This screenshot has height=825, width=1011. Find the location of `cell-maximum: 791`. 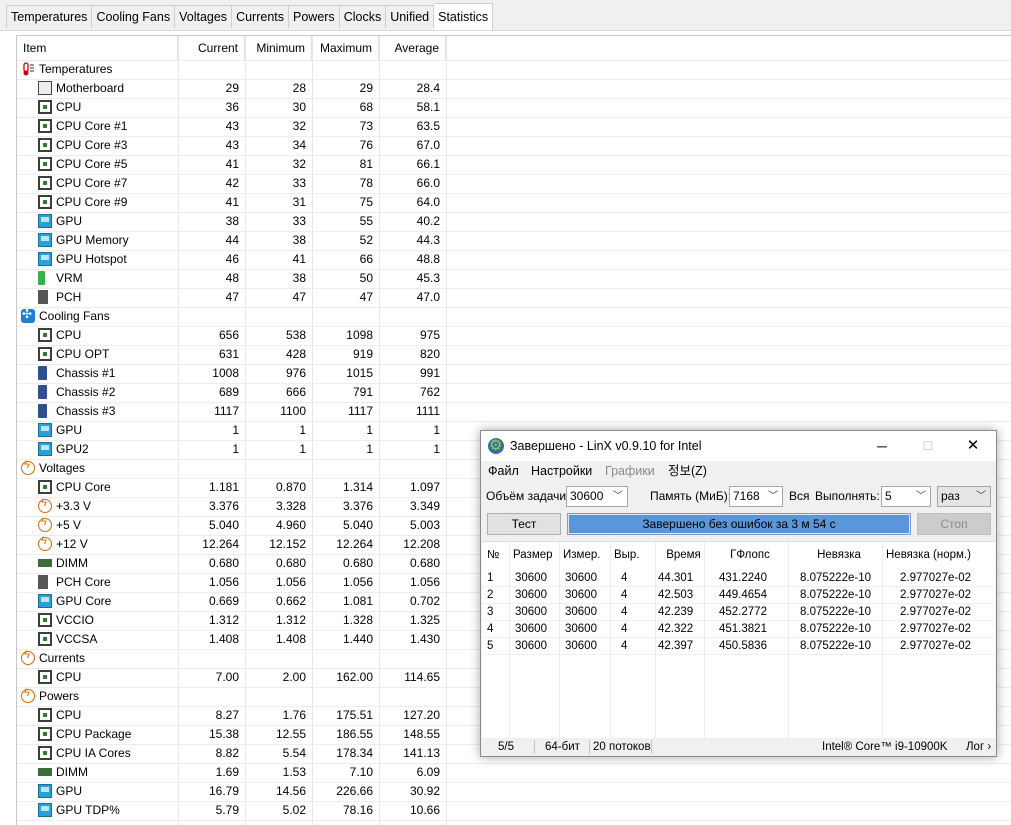

cell-maximum: 791 is located at coordinates (362, 392).